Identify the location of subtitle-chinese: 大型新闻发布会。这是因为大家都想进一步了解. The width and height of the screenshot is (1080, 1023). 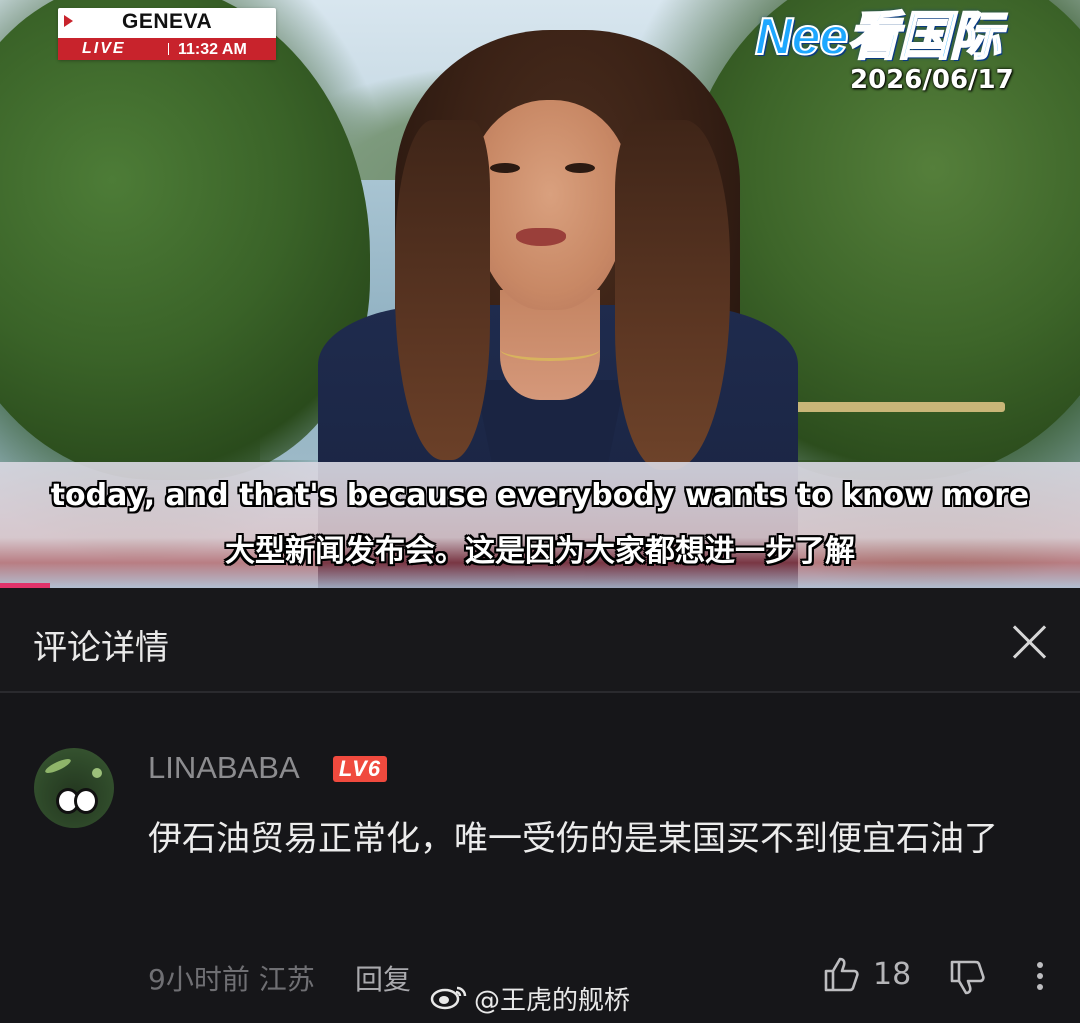
(540, 551).